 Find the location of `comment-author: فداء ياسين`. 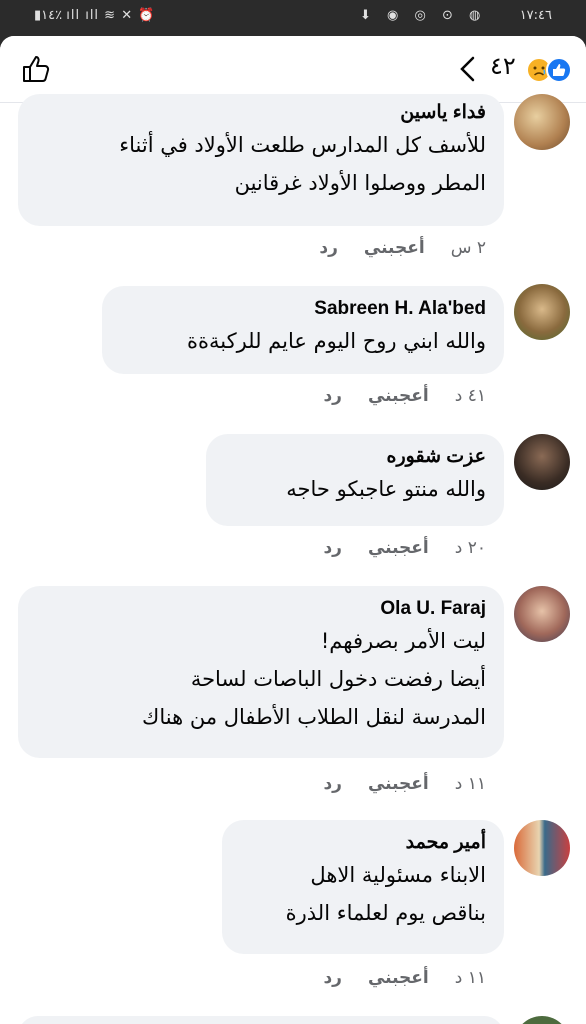

comment-author: فداء ياسين is located at coordinates (261, 113).